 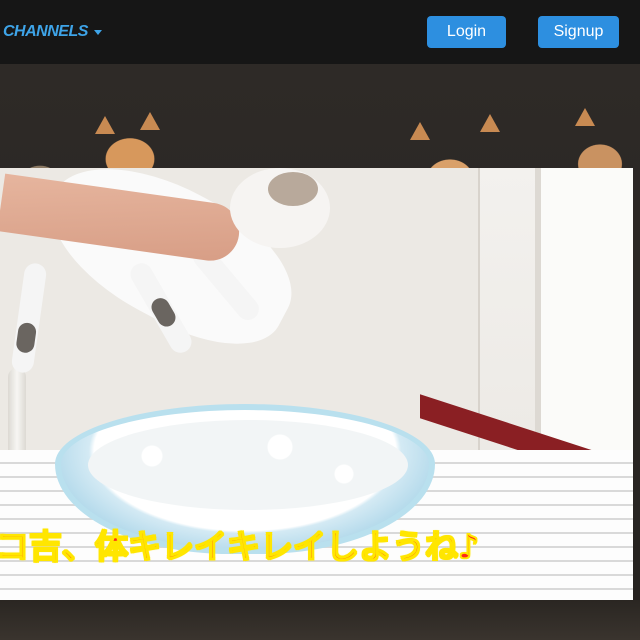 I want to click on video-subtitle: コ吉、体キレイキレイしようね♪, so click(x=240, y=546).